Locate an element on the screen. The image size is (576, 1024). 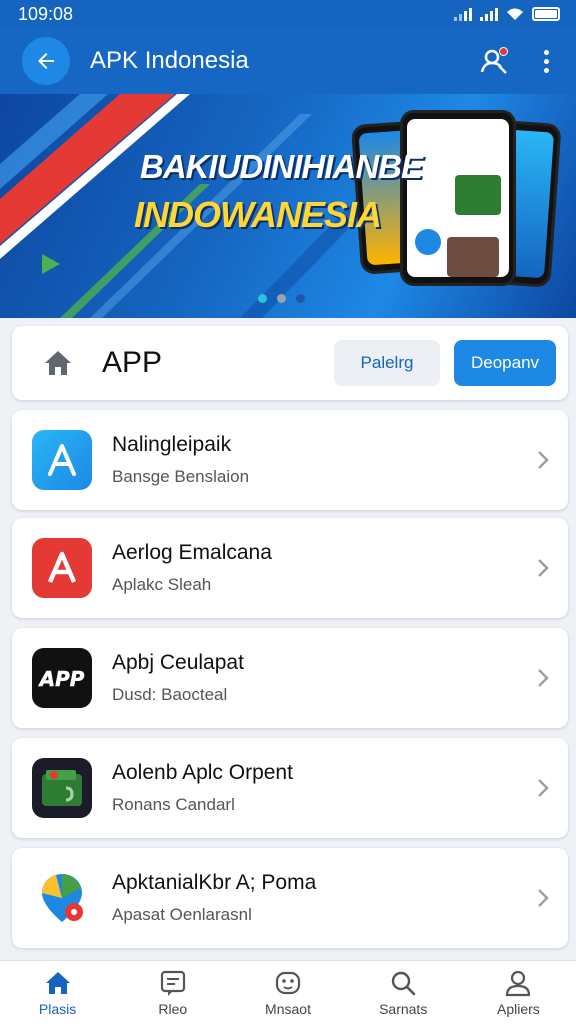
app-subtitle: Aplakc Sleah is located at coordinates (162, 584).